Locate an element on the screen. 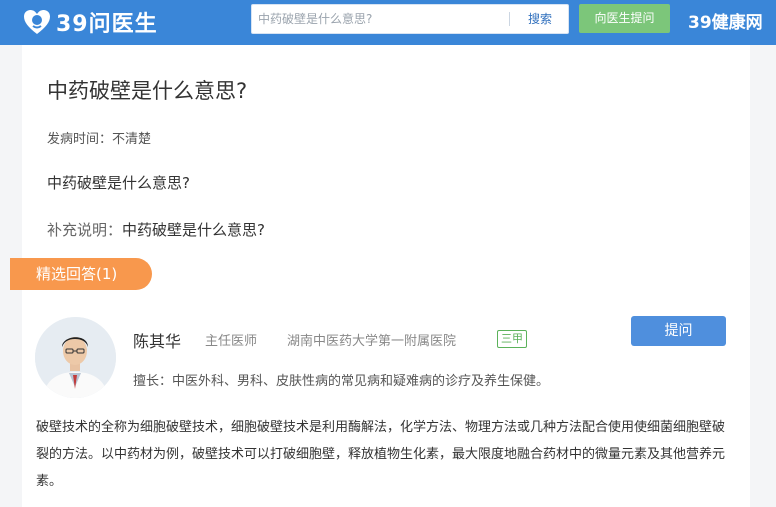 The height and width of the screenshot is (507, 776). heart-logo-icon is located at coordinates (37, 22).